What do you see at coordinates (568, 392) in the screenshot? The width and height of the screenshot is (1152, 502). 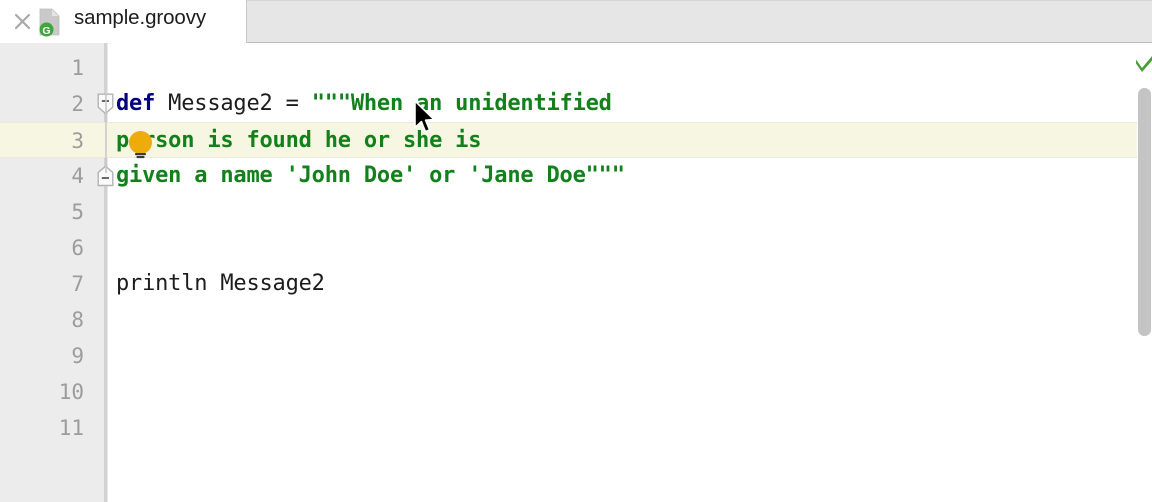 I see `editor-line-10: 10` at bounding box center [568, 392].